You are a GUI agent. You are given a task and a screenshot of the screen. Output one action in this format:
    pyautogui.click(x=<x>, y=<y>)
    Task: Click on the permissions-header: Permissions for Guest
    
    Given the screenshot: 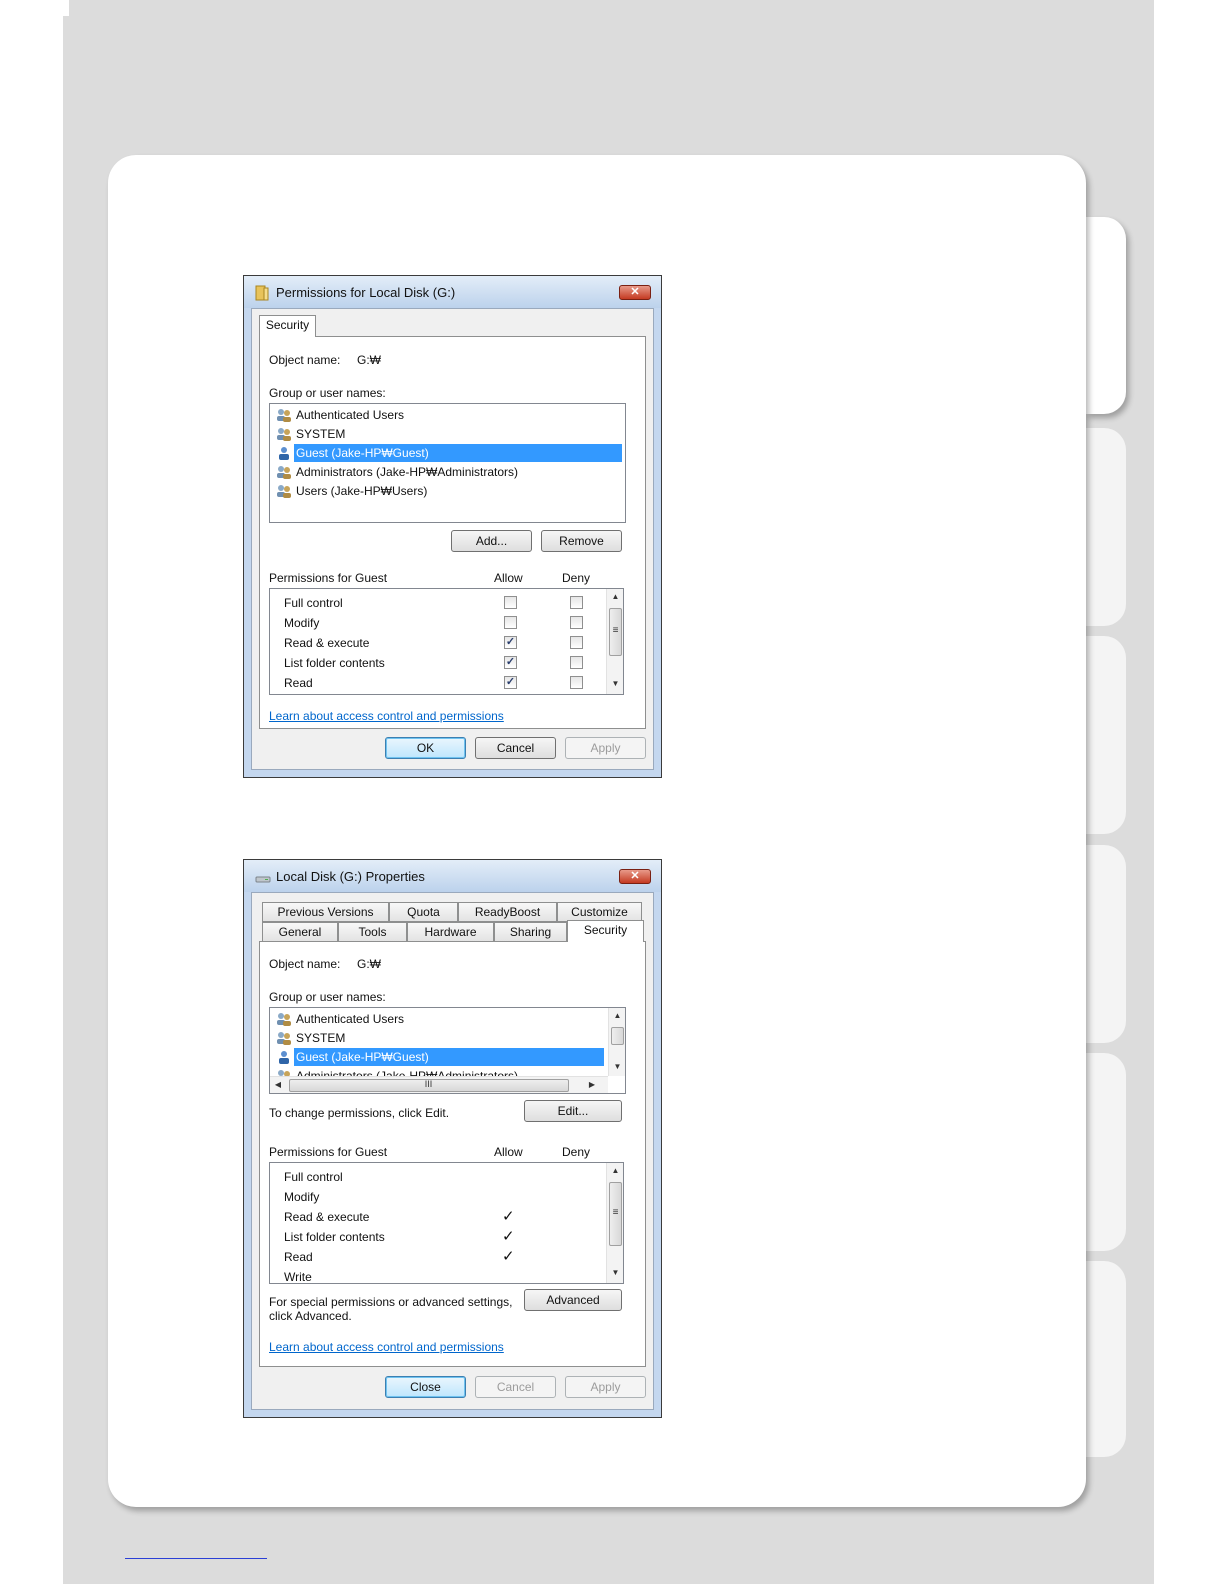 What is the action you would take?
    pyautogui.click(x=328, y=578)
    